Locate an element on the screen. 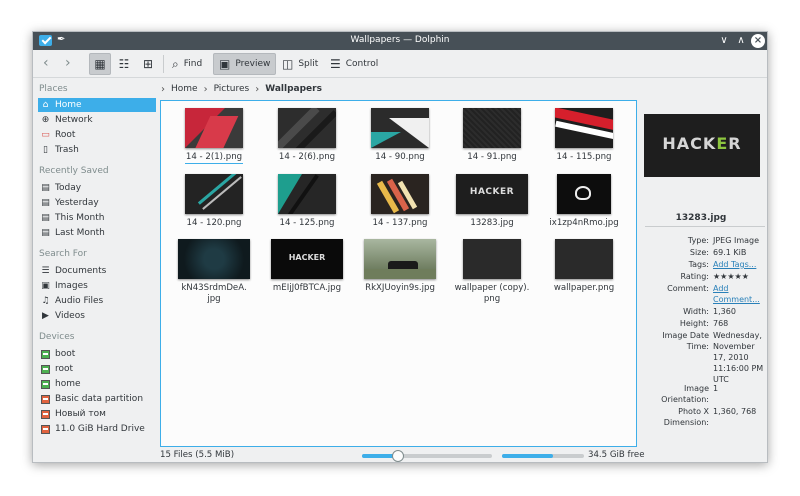 Image resolution: width=800 pixels, height=496 pixels. toolbar-separator is located at coordinates (163, 64).